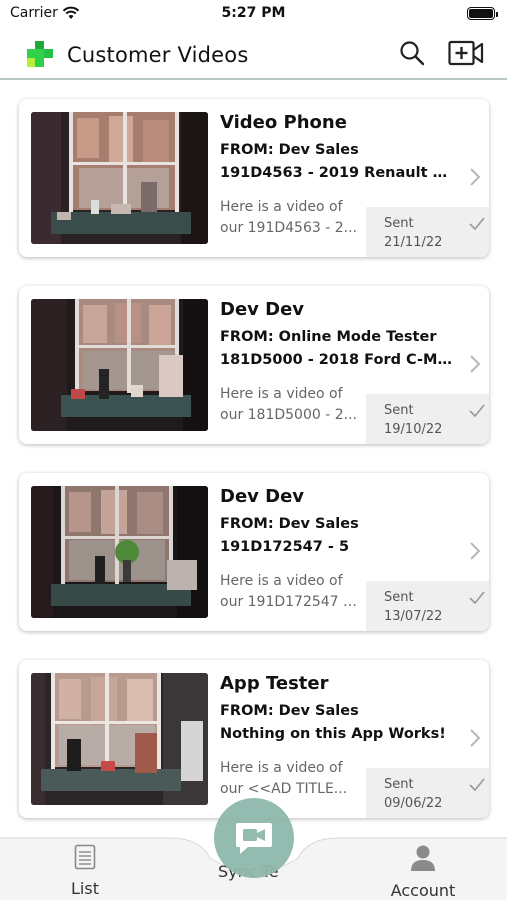 This screenshot has height=900, width=507. I want to click on sync-video-button, so click(254, 838).